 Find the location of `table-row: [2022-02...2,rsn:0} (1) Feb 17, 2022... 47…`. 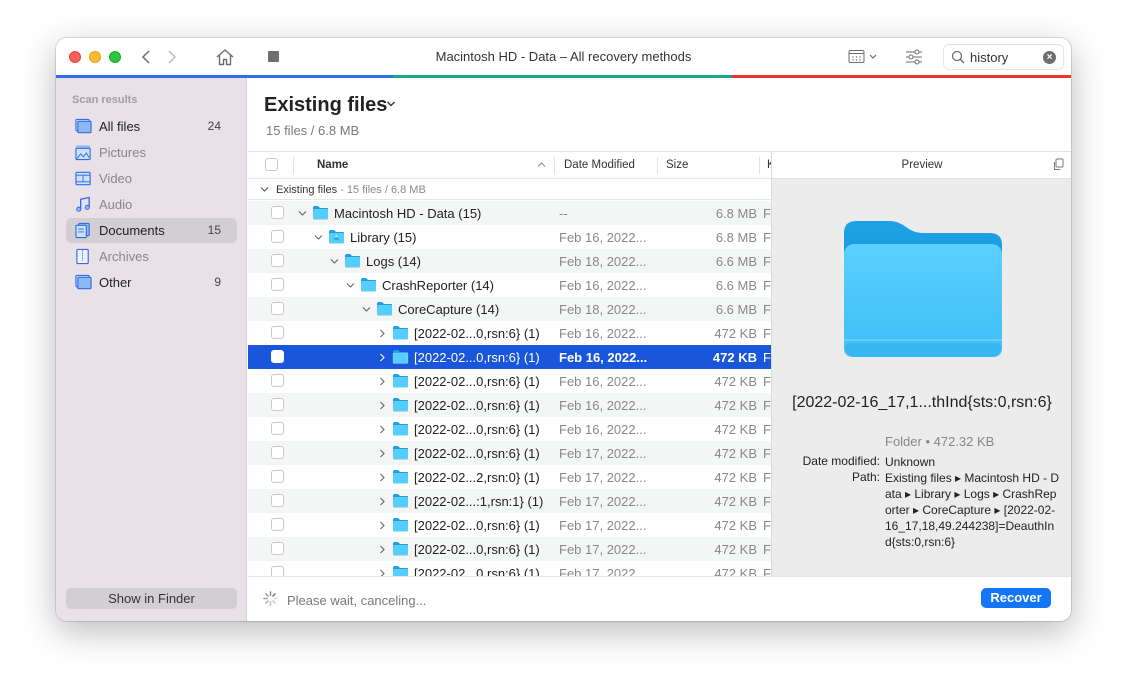

table-row: [2022-02...2,rsn:0} (1) Feb 17, 2022... 47… is located at coordinates (509, 477).